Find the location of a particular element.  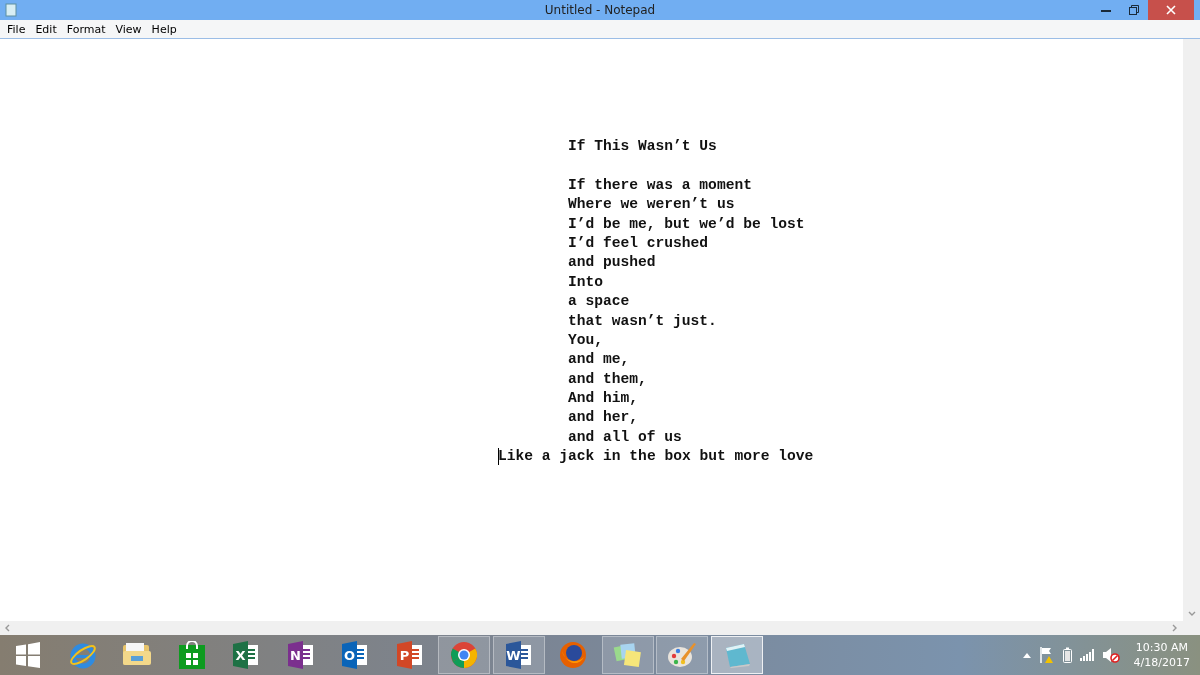

taskbar-app-button: N is located at coordinates (300, 655).